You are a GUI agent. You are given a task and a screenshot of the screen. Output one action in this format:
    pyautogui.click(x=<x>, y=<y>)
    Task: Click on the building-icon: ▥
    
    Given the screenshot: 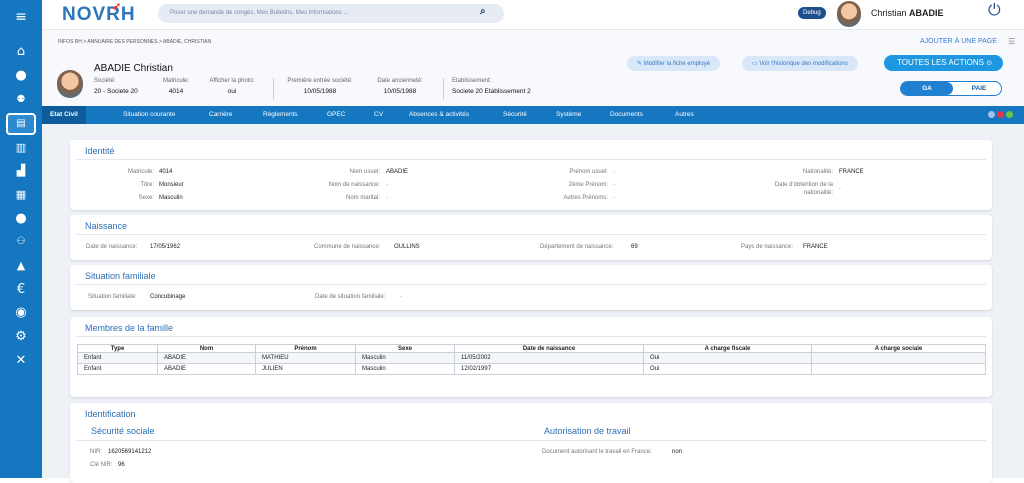 What is the action you would take?
    pyautogui.click(x=21, y=148)
    